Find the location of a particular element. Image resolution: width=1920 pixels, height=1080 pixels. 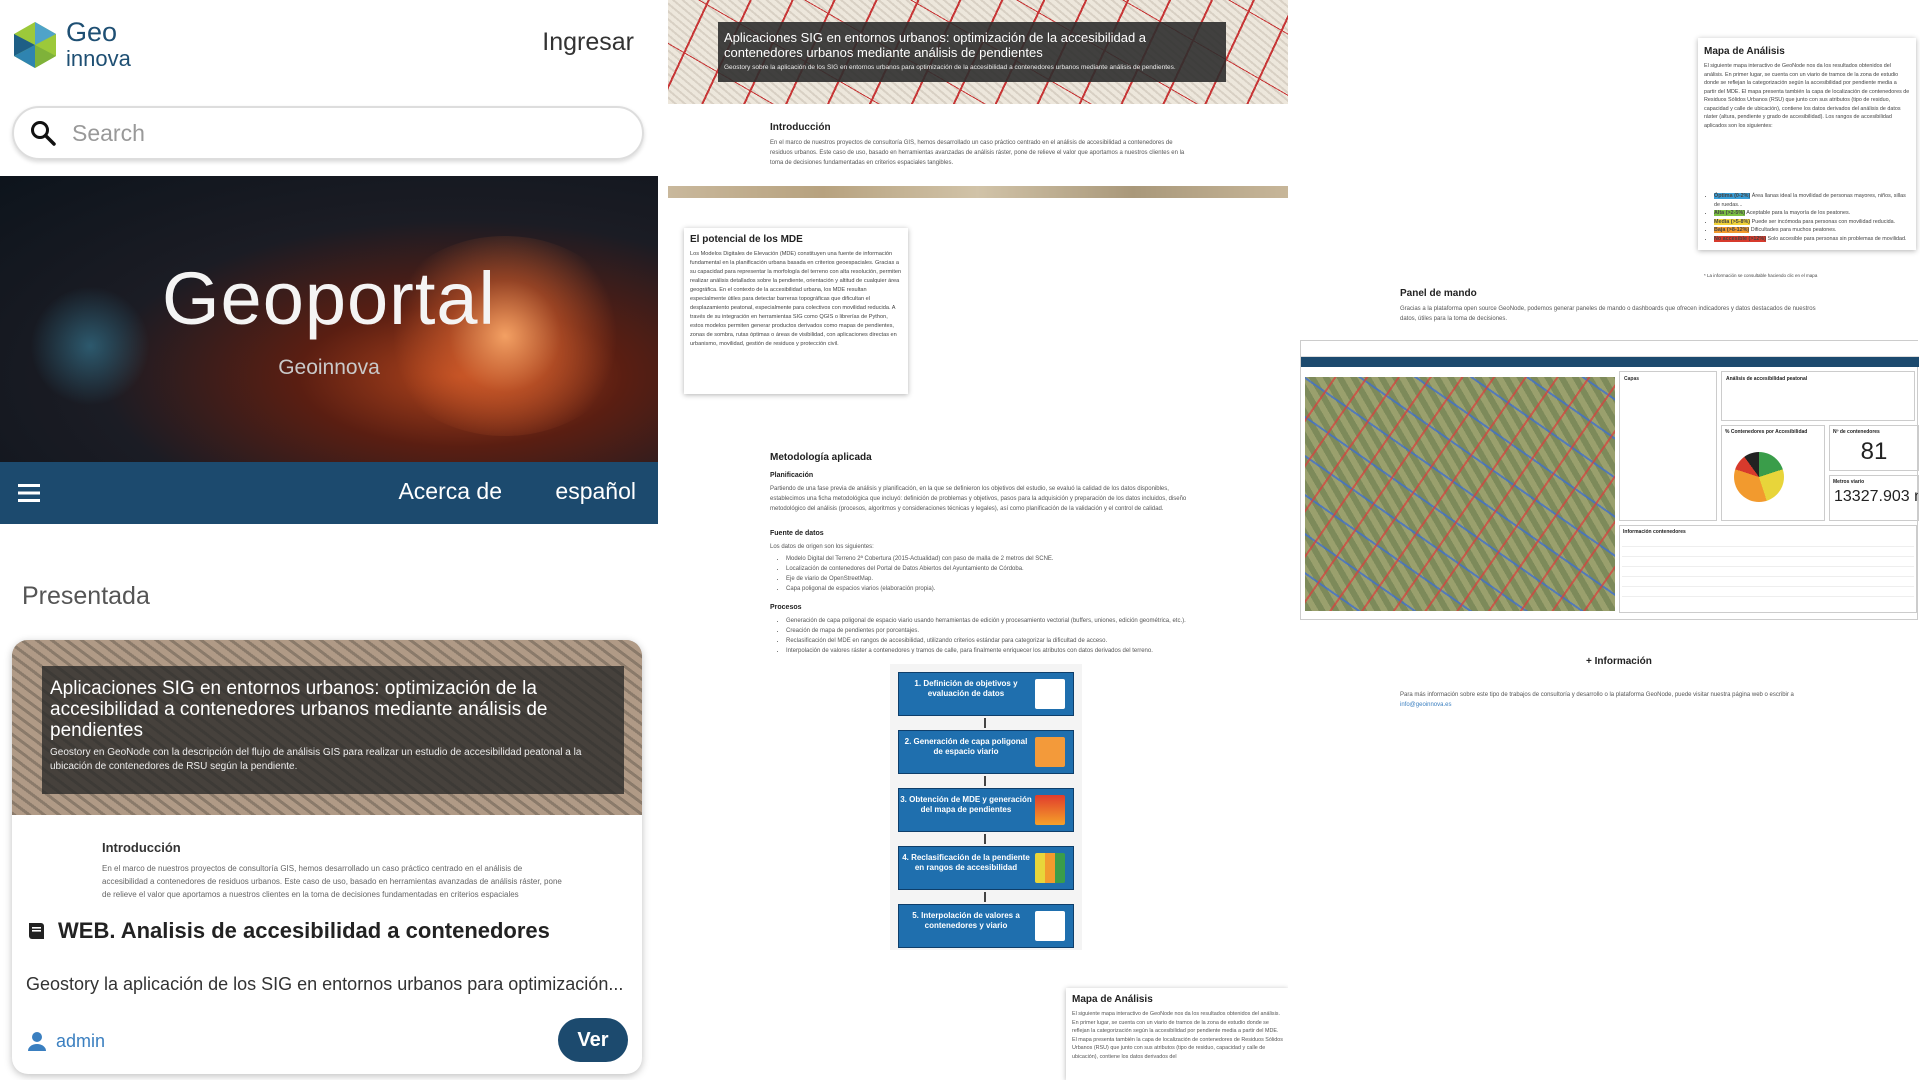

range-text: Dificultades para muchos peatones. is located at coordinates (1793, 230).